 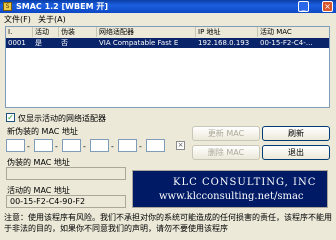 What do you see at coordinates (226, 152) in the screenshot?
I see `remove-mac-button: 删除 MAC` at bounding box center [226, 152].